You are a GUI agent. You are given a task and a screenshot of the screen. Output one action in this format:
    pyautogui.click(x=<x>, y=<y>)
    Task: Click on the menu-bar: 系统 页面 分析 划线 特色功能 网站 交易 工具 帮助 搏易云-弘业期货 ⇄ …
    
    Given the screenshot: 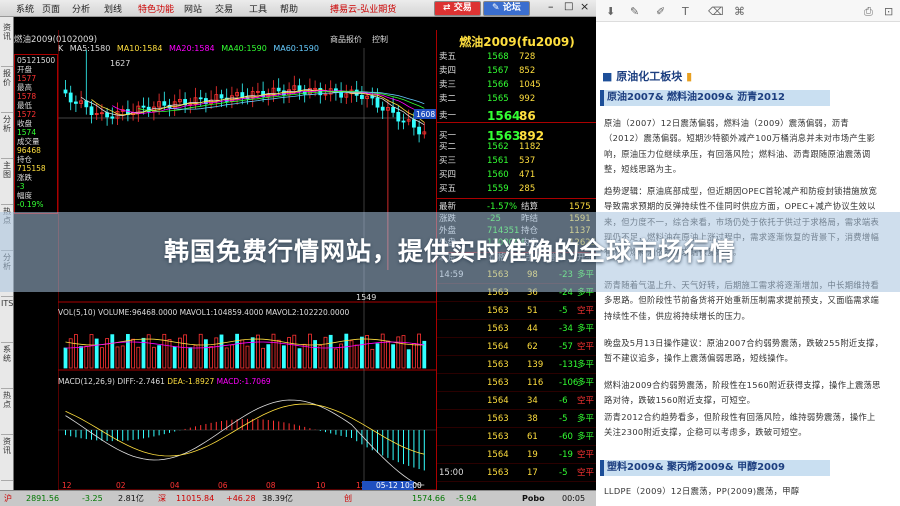 What is the action you would take?
    pyautogui.click(x=298, y=8)
    